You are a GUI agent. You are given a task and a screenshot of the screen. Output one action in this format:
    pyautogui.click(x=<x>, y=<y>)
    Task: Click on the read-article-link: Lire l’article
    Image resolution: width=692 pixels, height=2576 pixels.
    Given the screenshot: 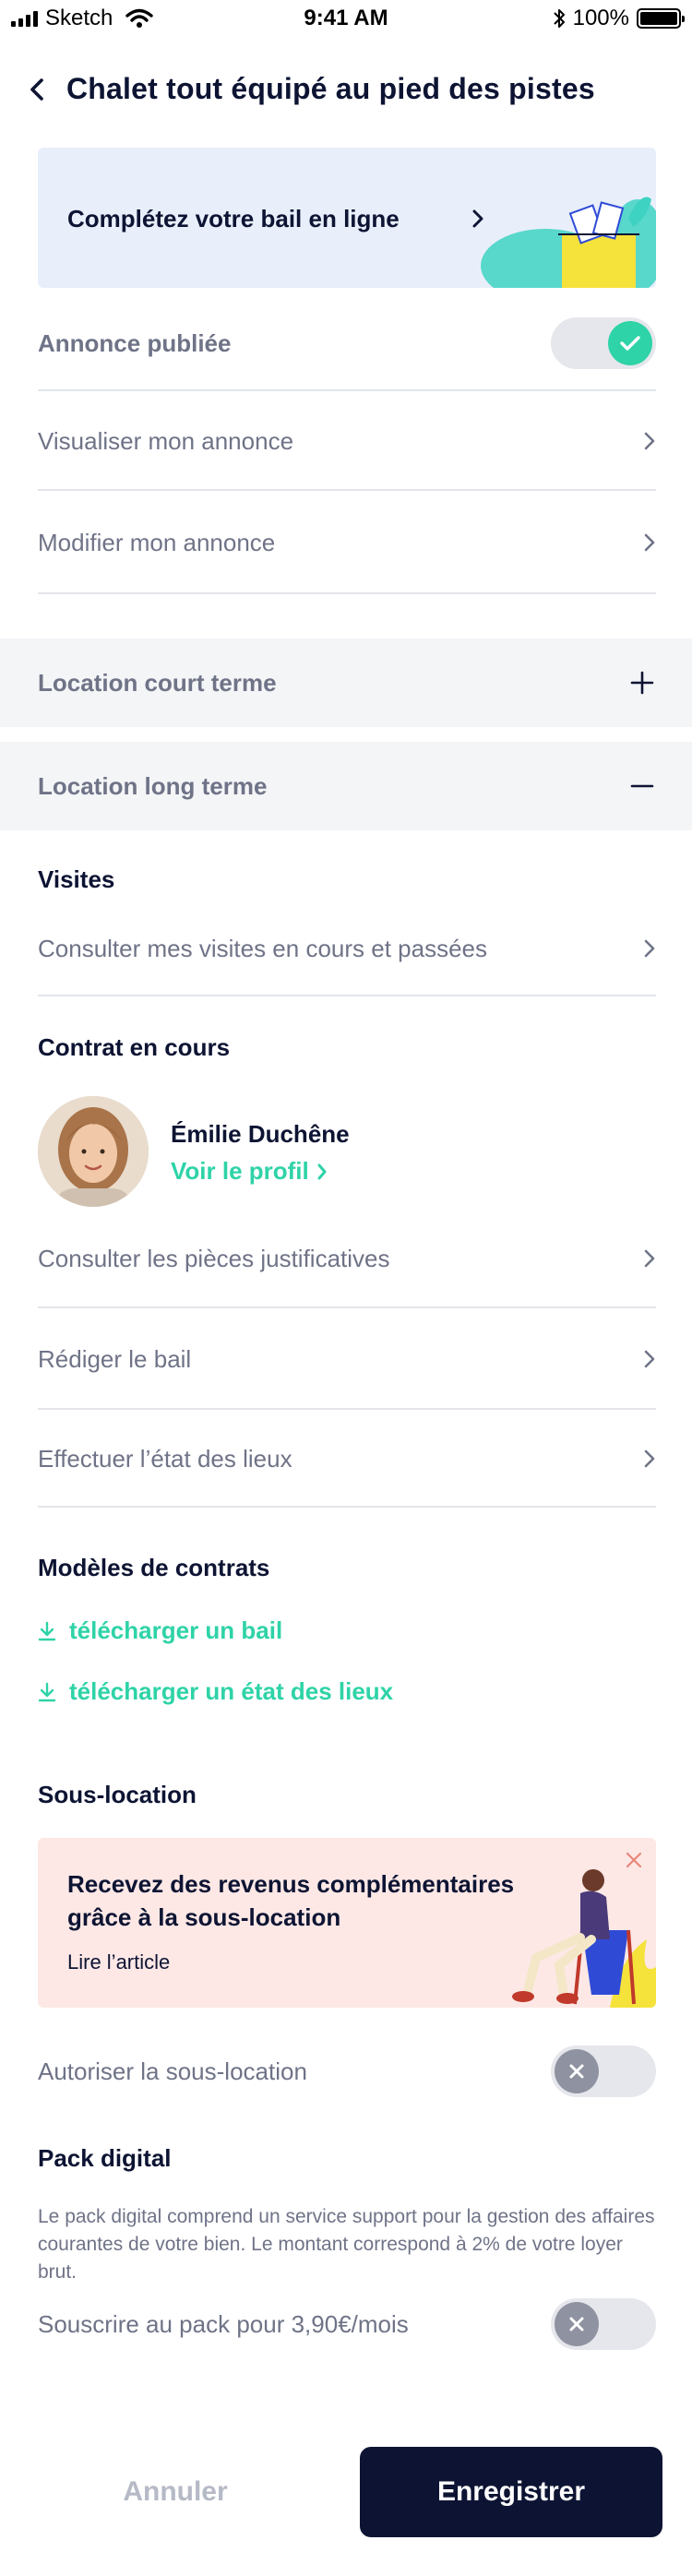 What is the action you would take?
    pyautogui.click(x=118, y=1962)
    